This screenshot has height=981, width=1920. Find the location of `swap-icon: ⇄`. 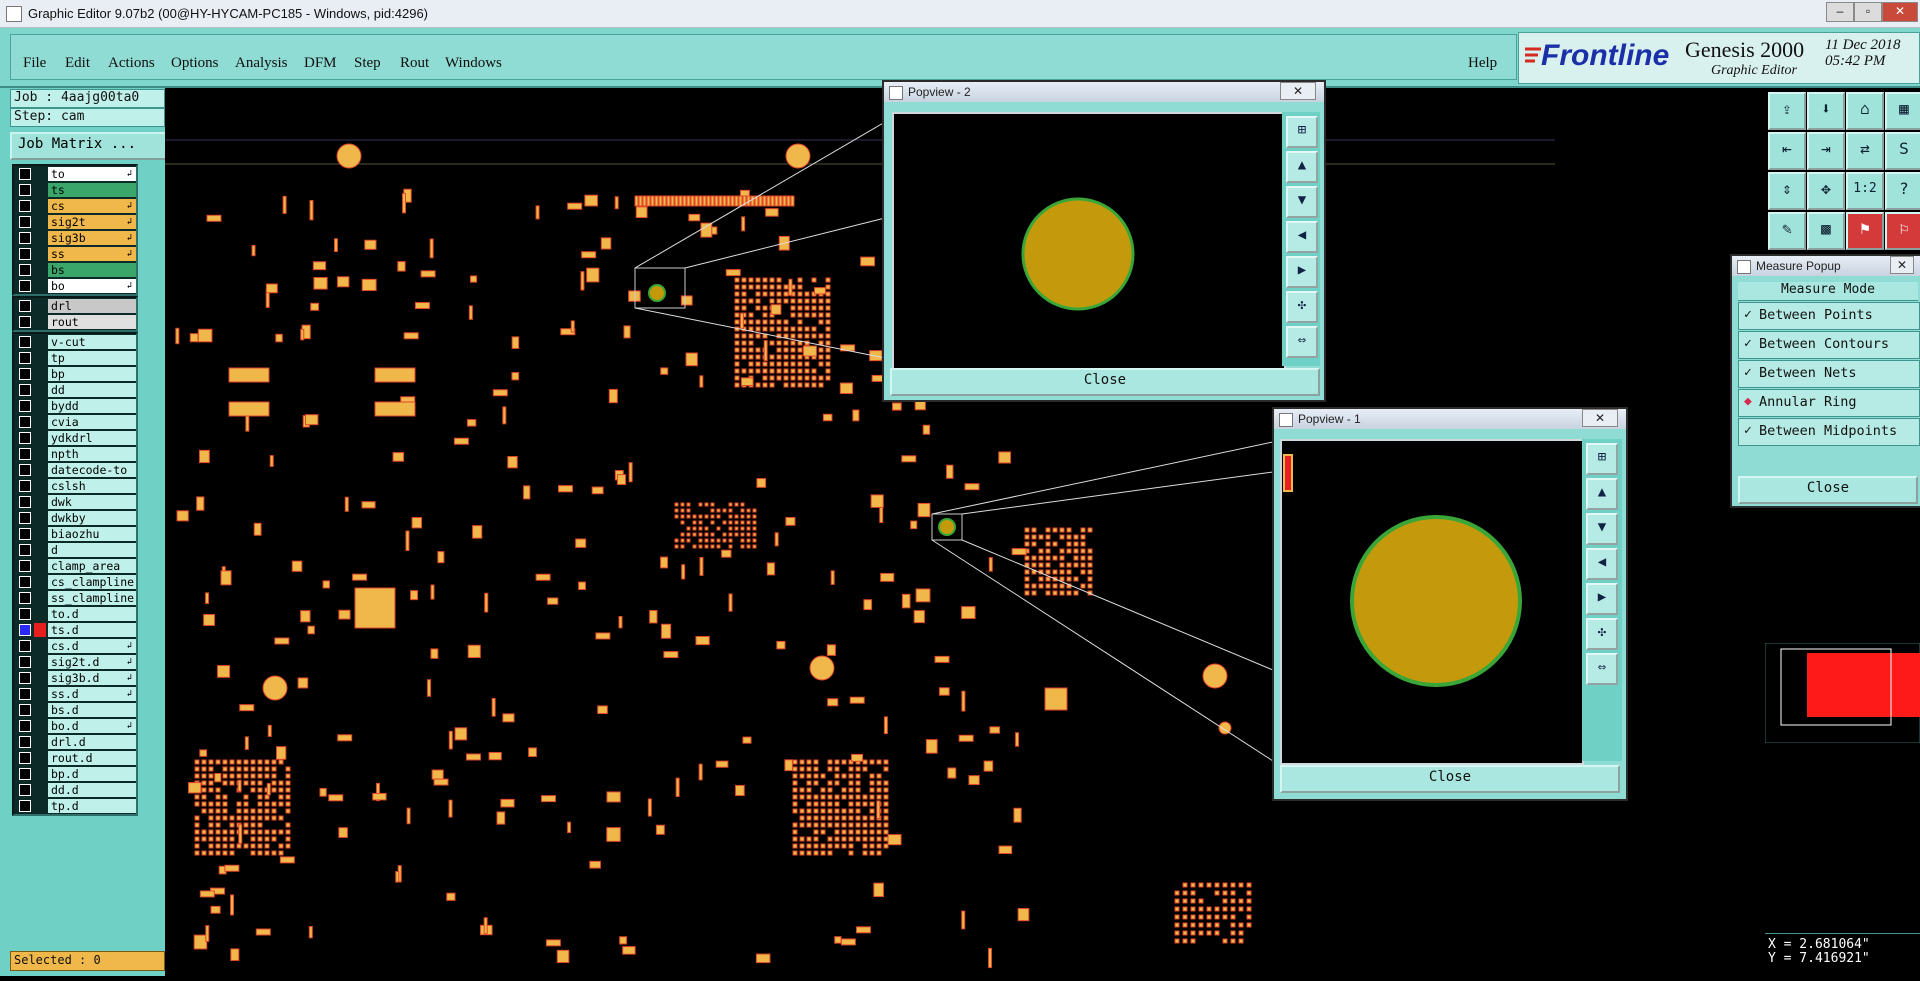

swap-icon: ⇄ is located at coordinates (1865, 151).